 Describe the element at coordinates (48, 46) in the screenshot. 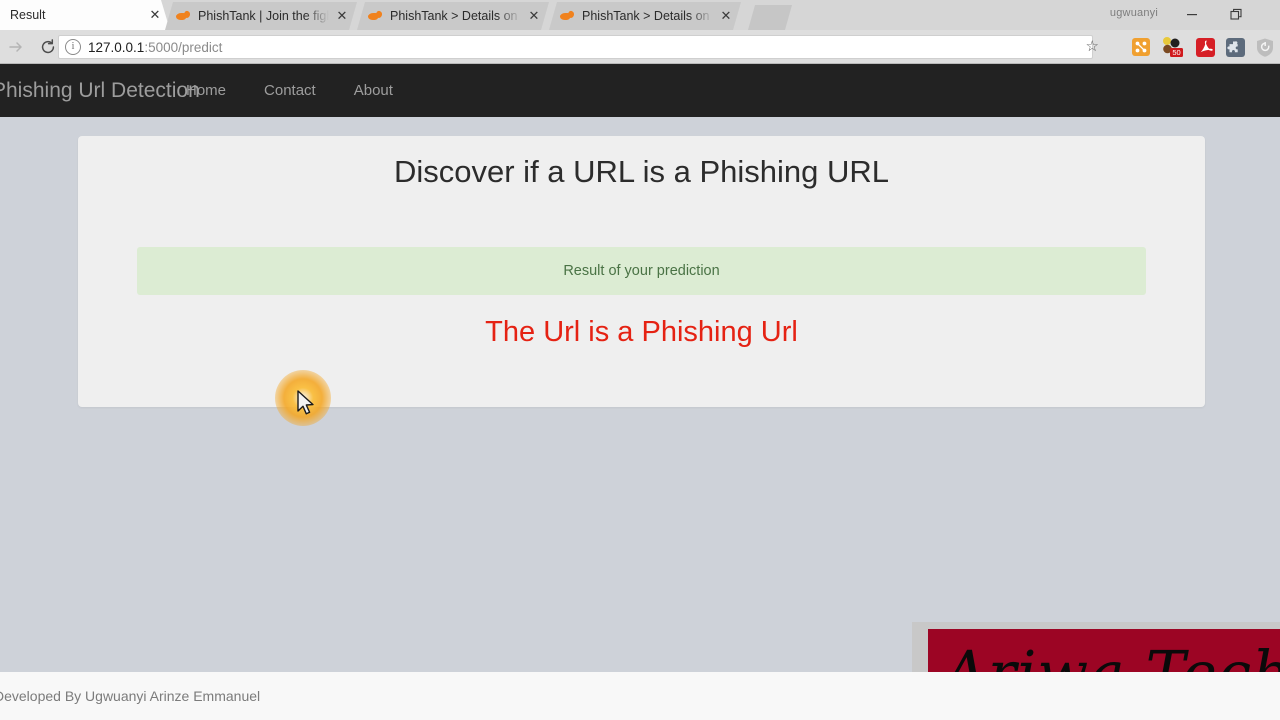

I see `reload-icon` at that location.